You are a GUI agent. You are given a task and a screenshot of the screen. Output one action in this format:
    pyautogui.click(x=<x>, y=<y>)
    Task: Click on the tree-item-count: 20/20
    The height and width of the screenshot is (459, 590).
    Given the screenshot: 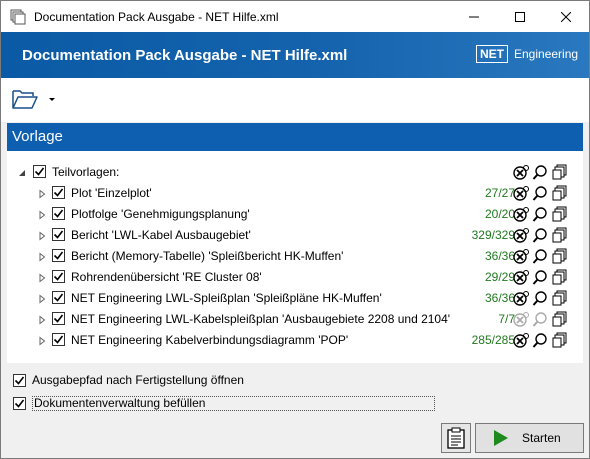 What is the action you would take?
    pyautogui.click(x=499, y=214)
    